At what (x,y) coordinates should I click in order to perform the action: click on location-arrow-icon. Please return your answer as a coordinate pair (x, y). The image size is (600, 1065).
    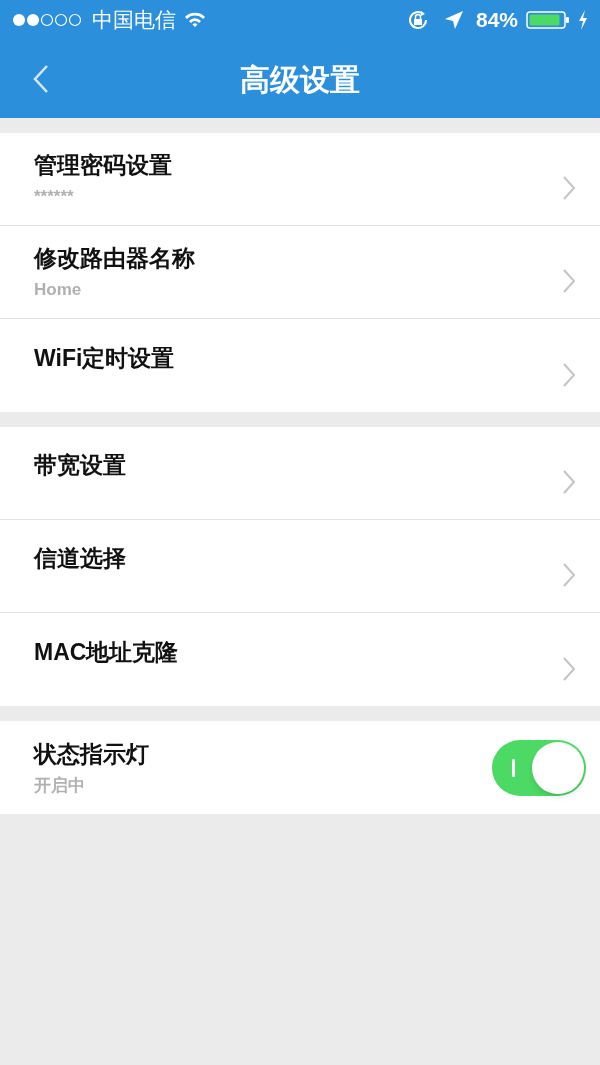
    Looking at the image, I should click on (453, 20).